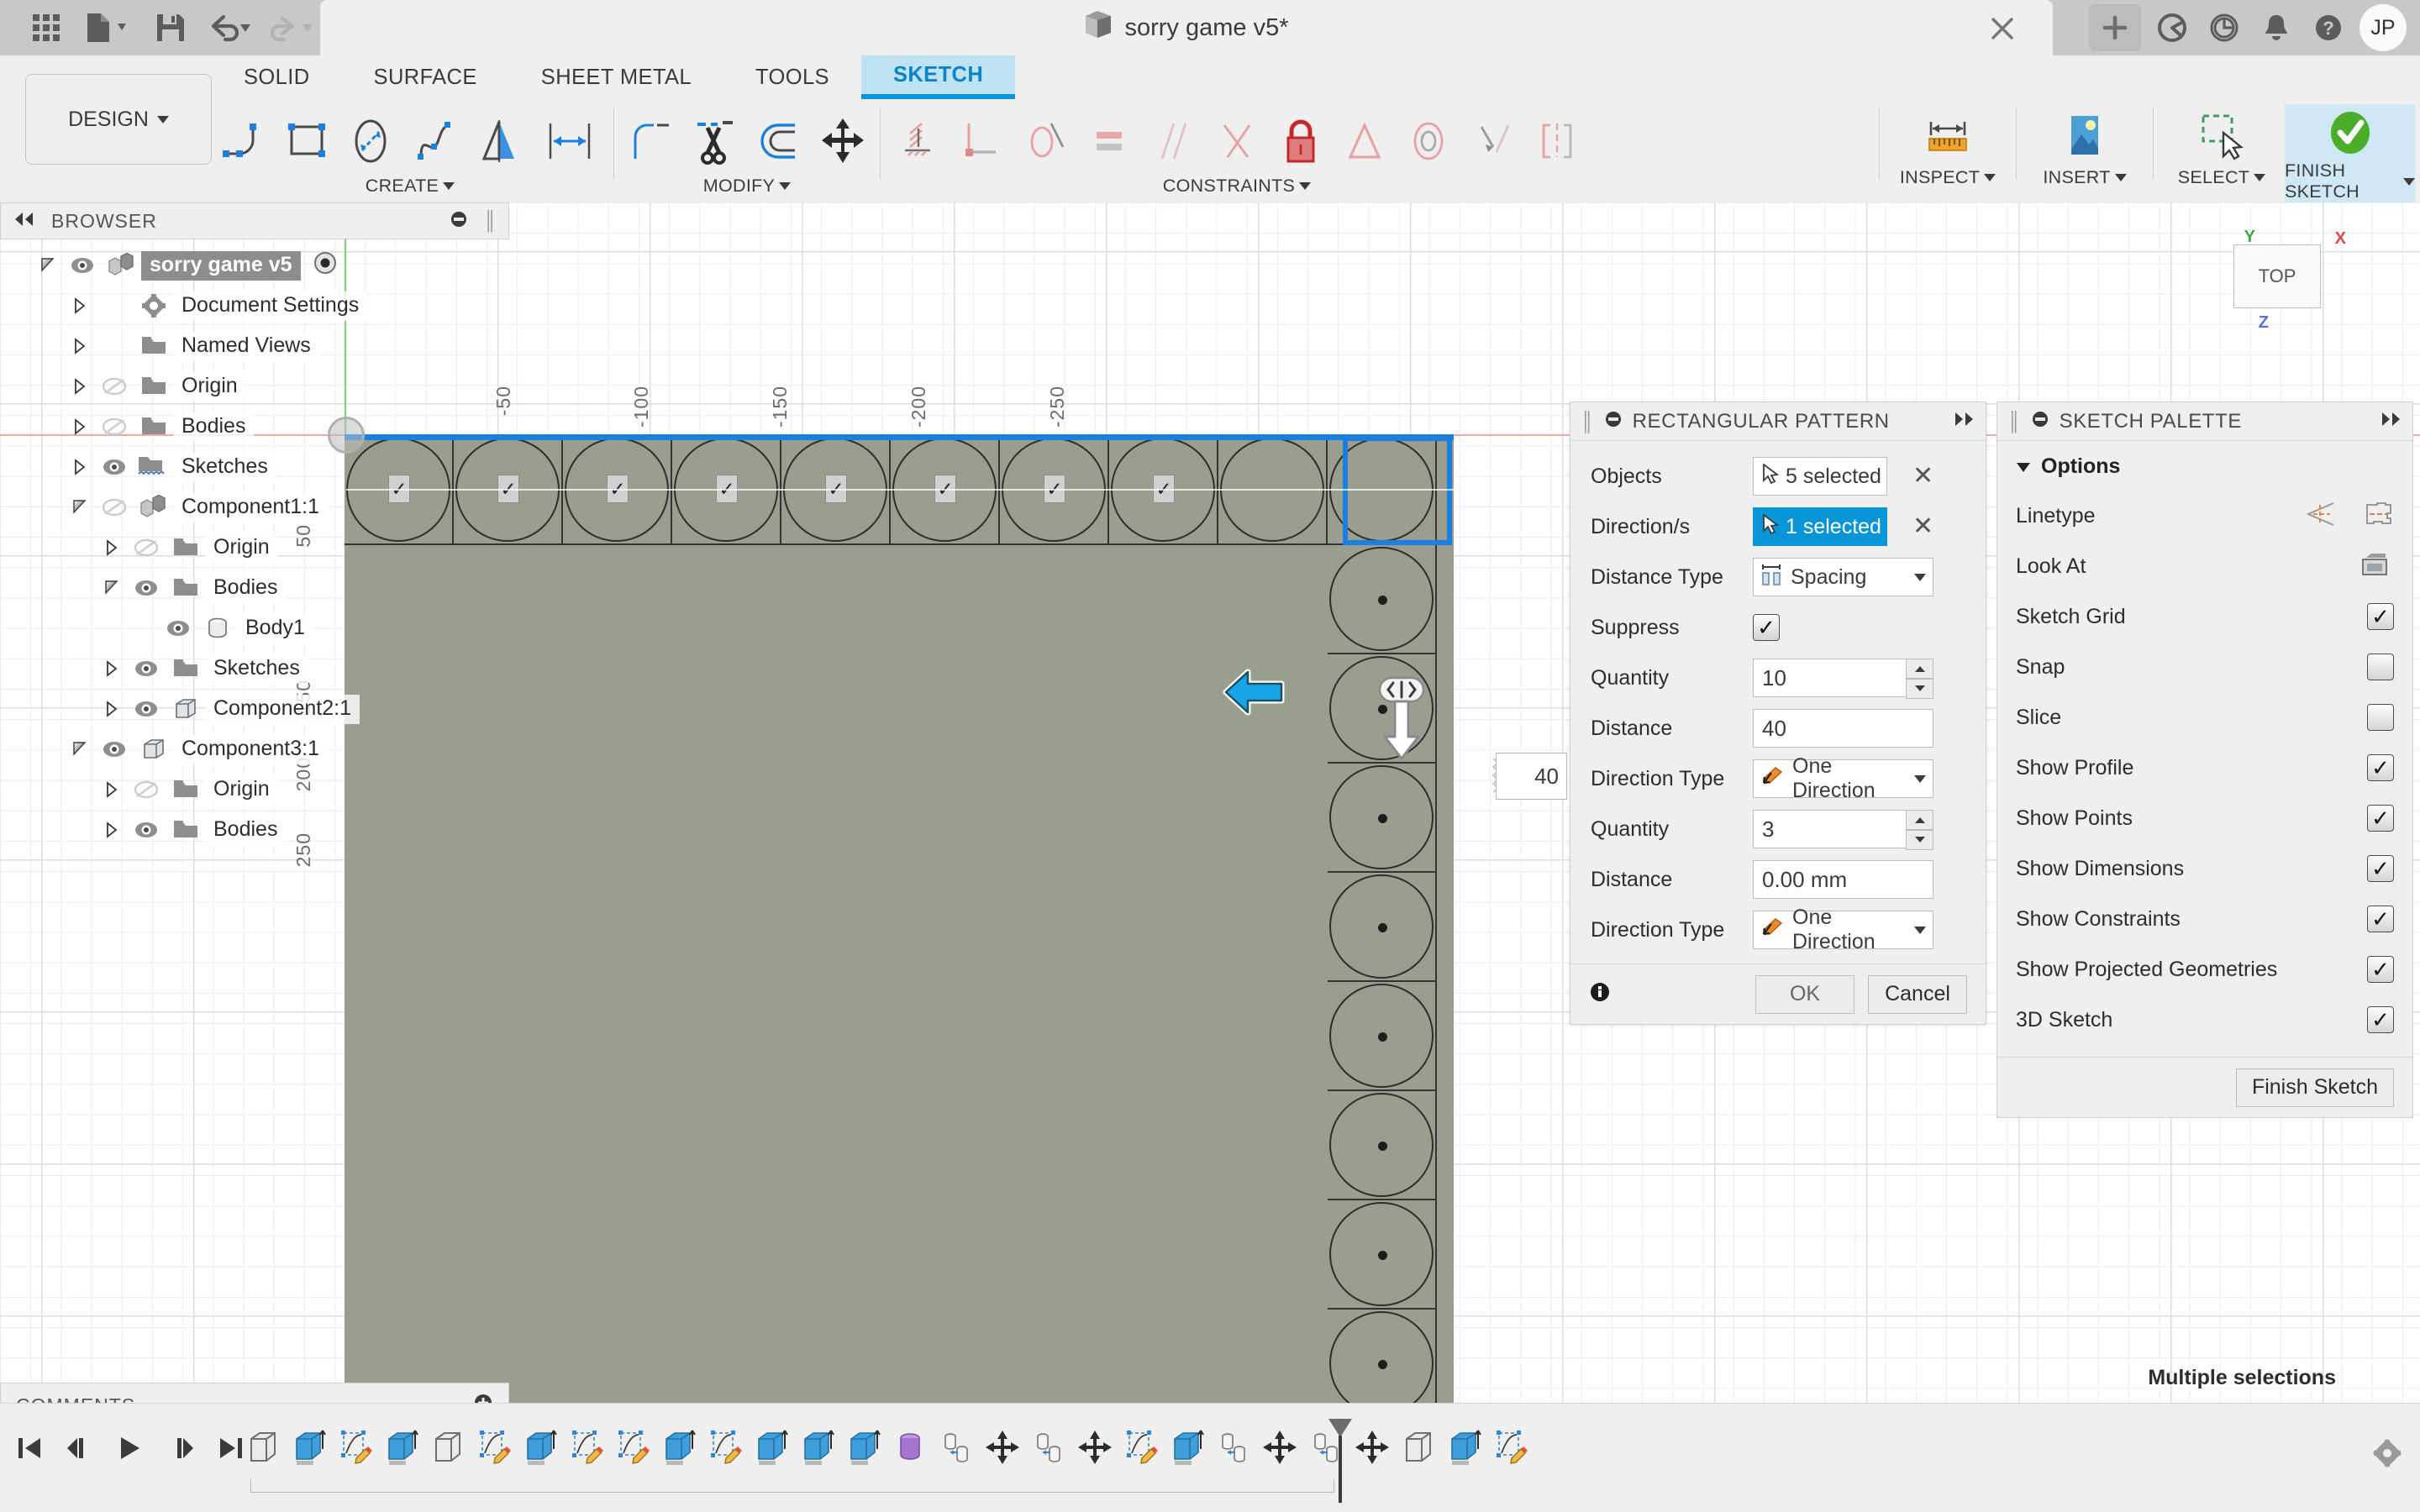  Describe the element at coordinates (982, 141) in the screenshot. I see `collinear-icon` at that location.